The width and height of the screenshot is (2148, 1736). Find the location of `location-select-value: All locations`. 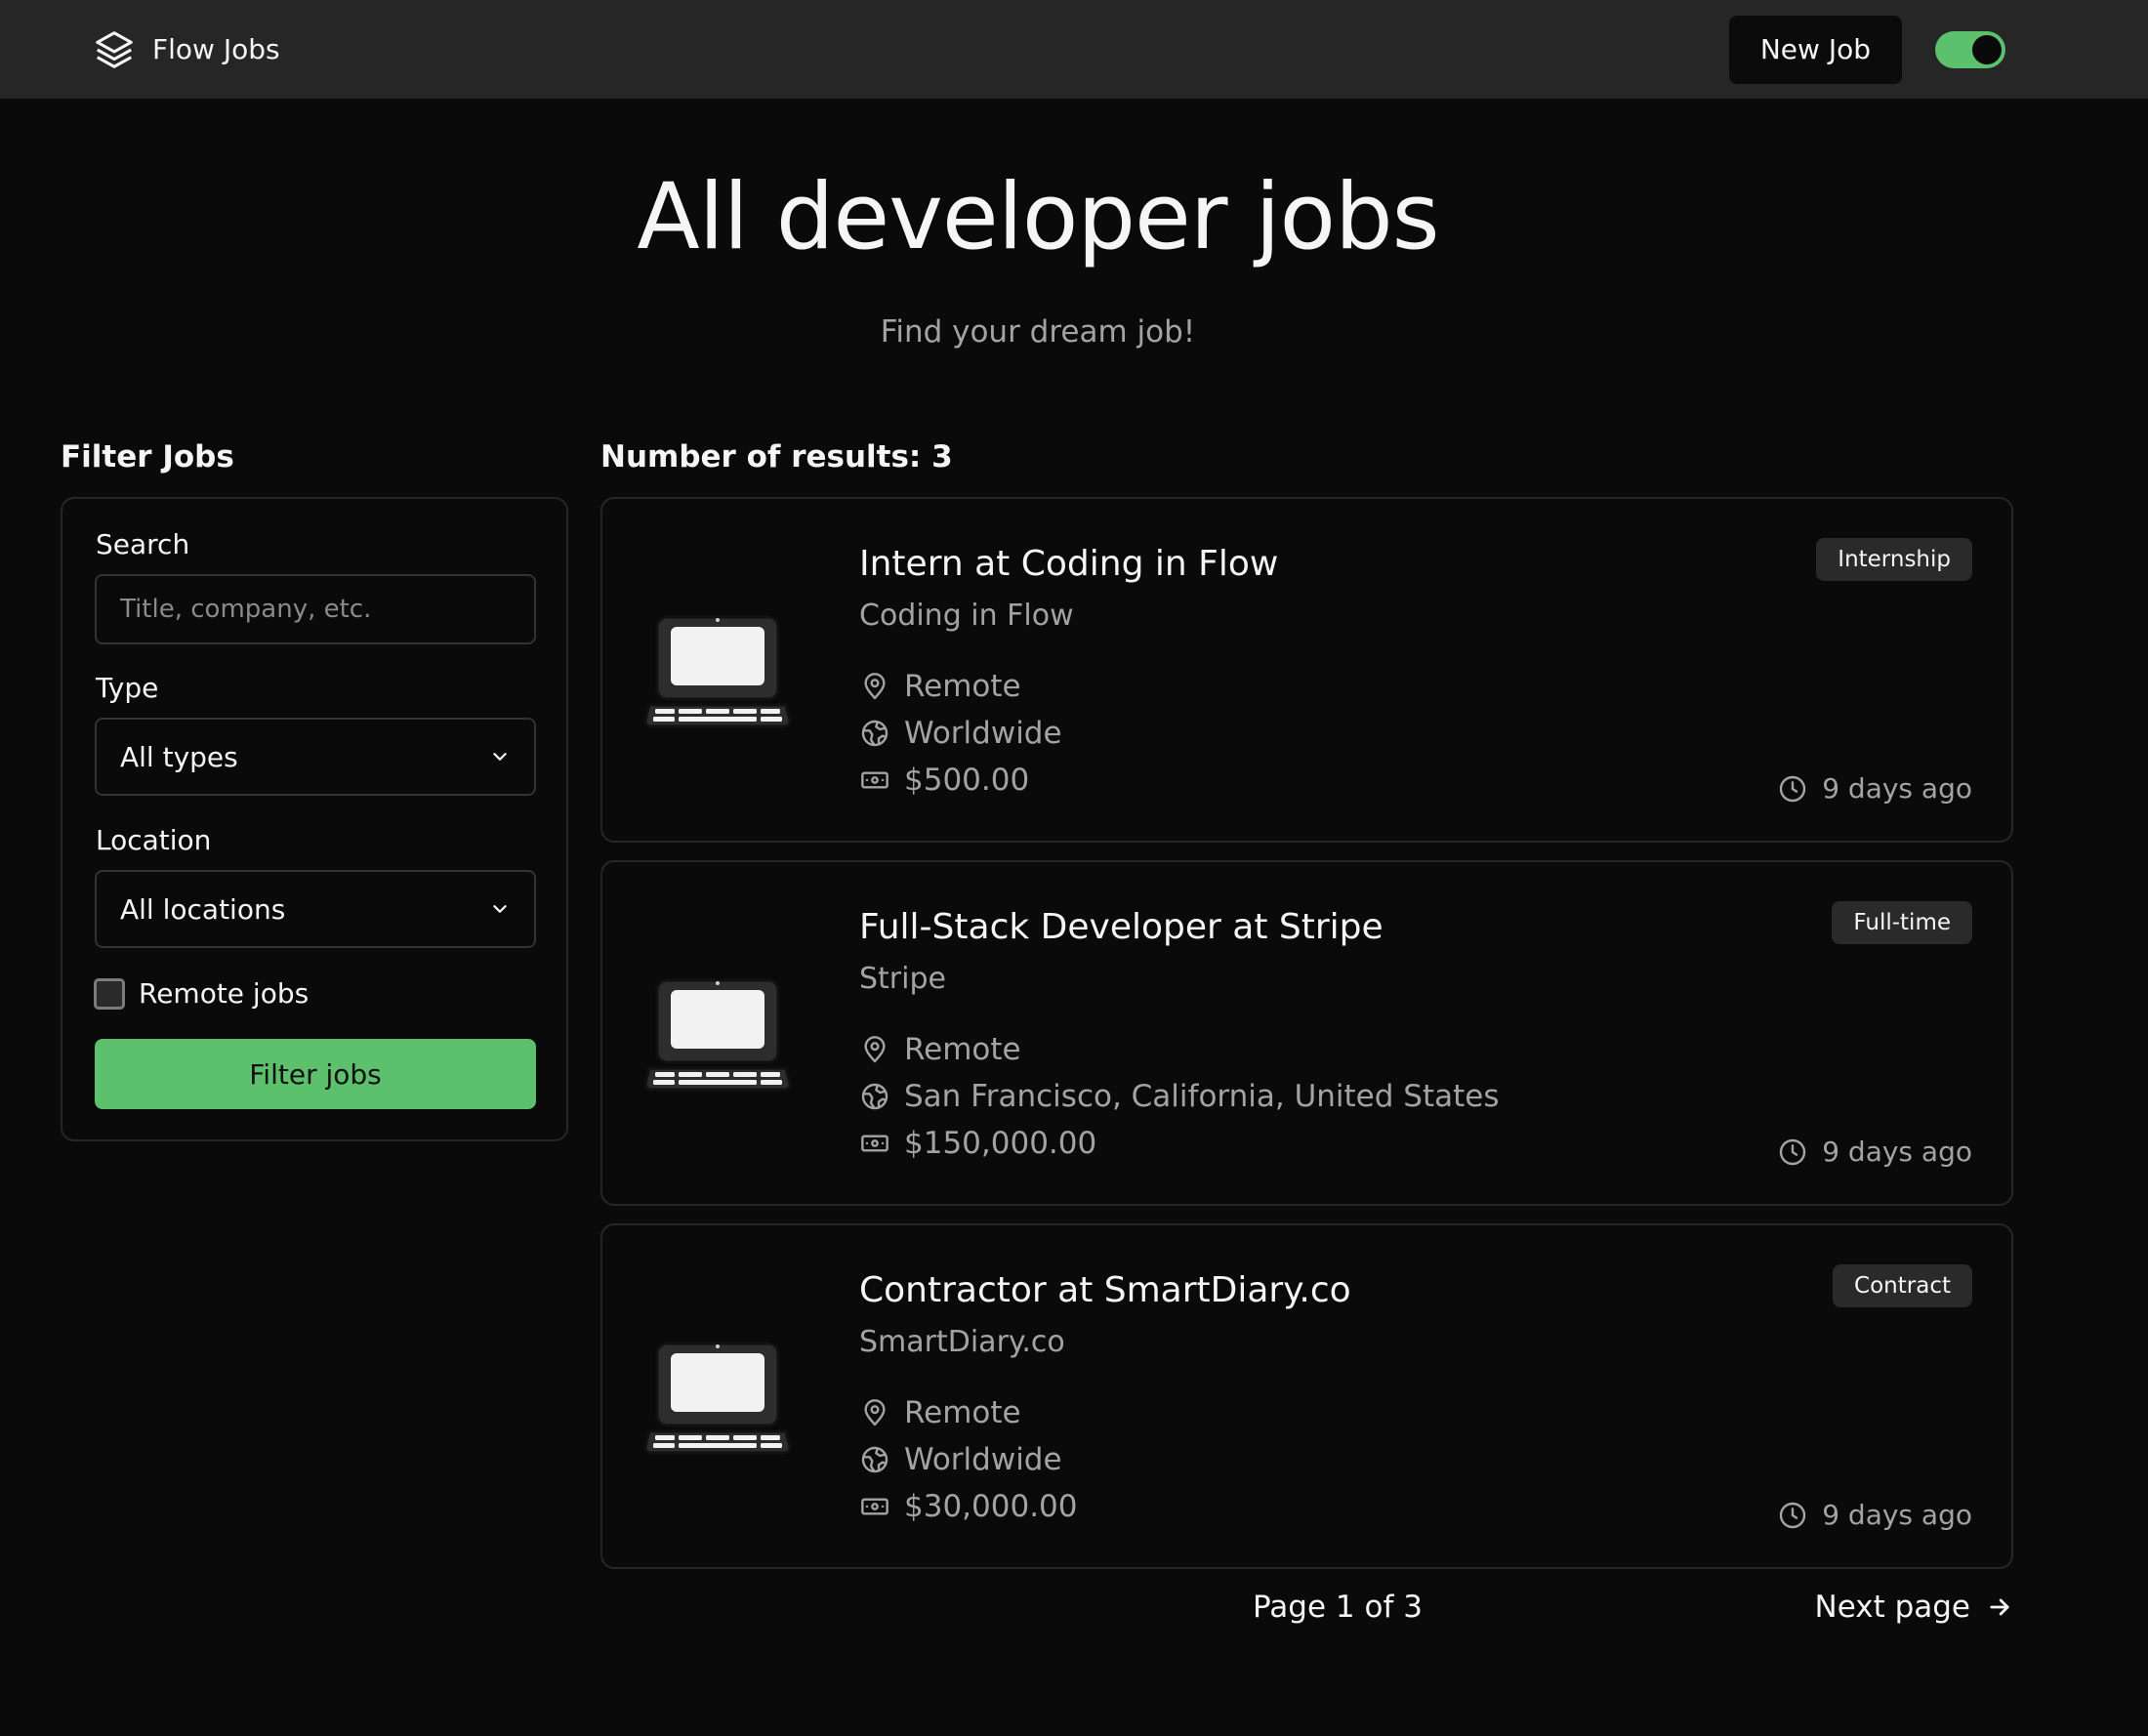

location-select-value: All locations is located at coordinates (203, 909).